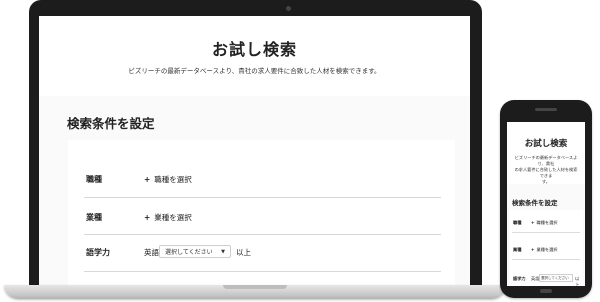 The height and width of the screenshot is (302, 600). What do you see at coordinates (546, 144) in the screenshot?
I see `mobile-page-title: お試し検索` at bounding box center [546, 144].